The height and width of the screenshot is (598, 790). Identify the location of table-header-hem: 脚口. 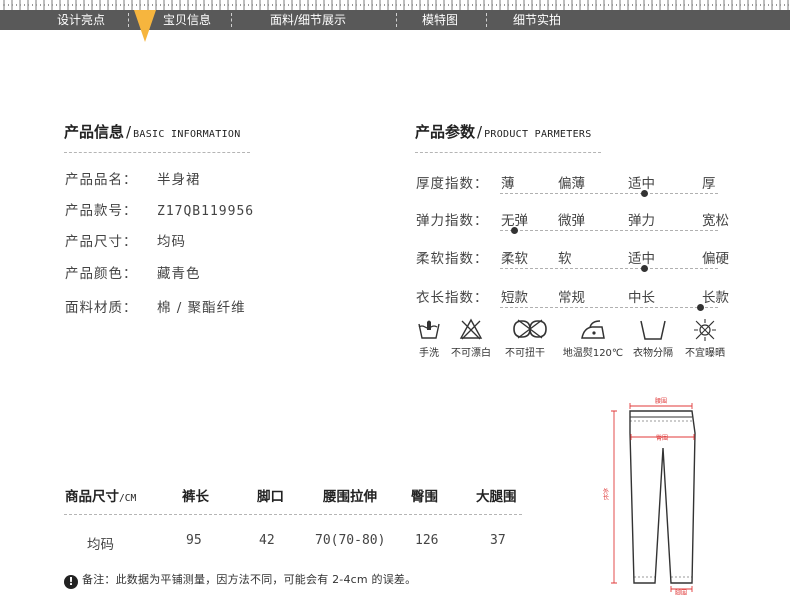
(270, 497).